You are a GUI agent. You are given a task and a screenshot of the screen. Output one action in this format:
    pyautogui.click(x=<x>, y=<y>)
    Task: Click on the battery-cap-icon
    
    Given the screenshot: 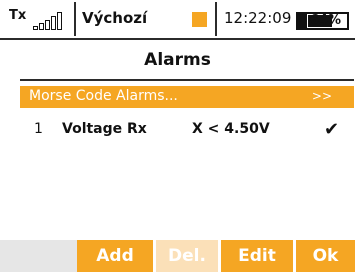 What is the action you would take?
    pyautogui.click(x=300, y=21)
    